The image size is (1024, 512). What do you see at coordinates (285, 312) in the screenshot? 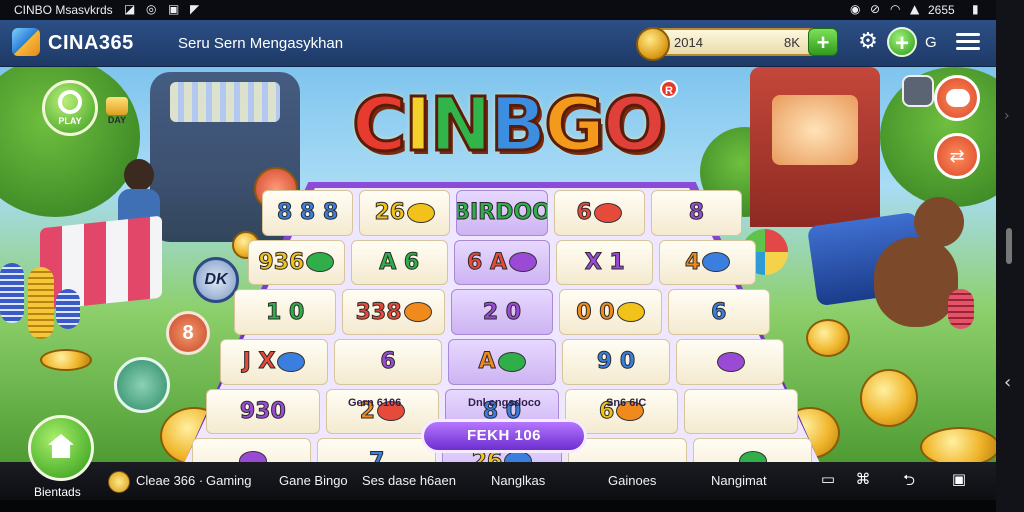
I see `bingo-cell: 1 0` at bounding box center [285, 312].